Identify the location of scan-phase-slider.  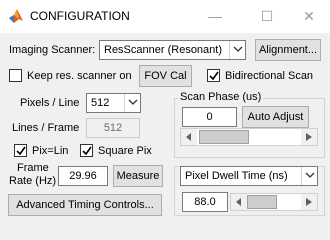
(249, 137).